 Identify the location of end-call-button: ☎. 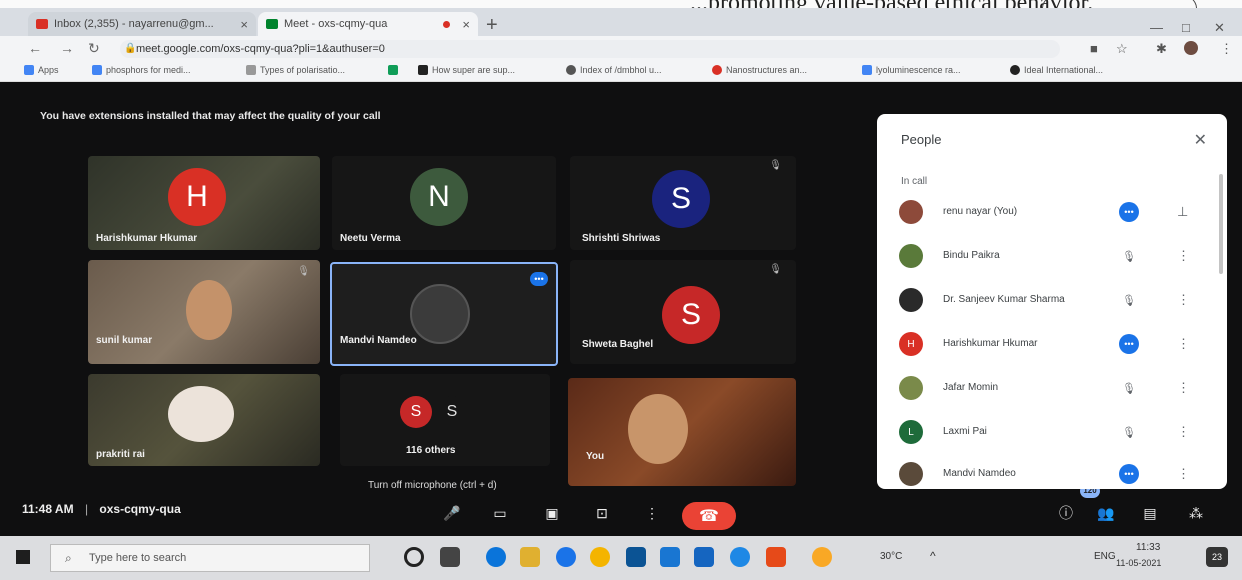
(709, 516).